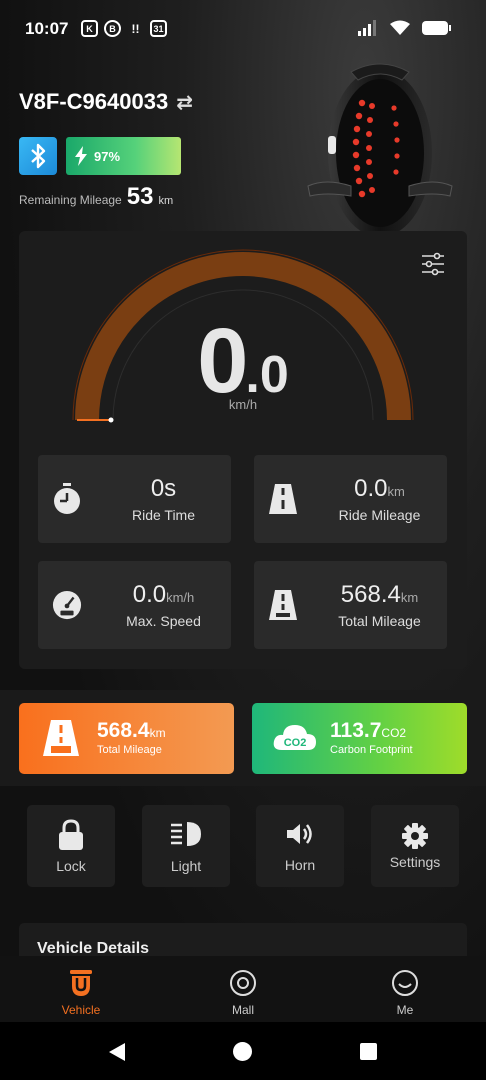 The image size is (486, 1080). I want to click on stat-ride-time: 0s Ride Time, so click(134, 499).